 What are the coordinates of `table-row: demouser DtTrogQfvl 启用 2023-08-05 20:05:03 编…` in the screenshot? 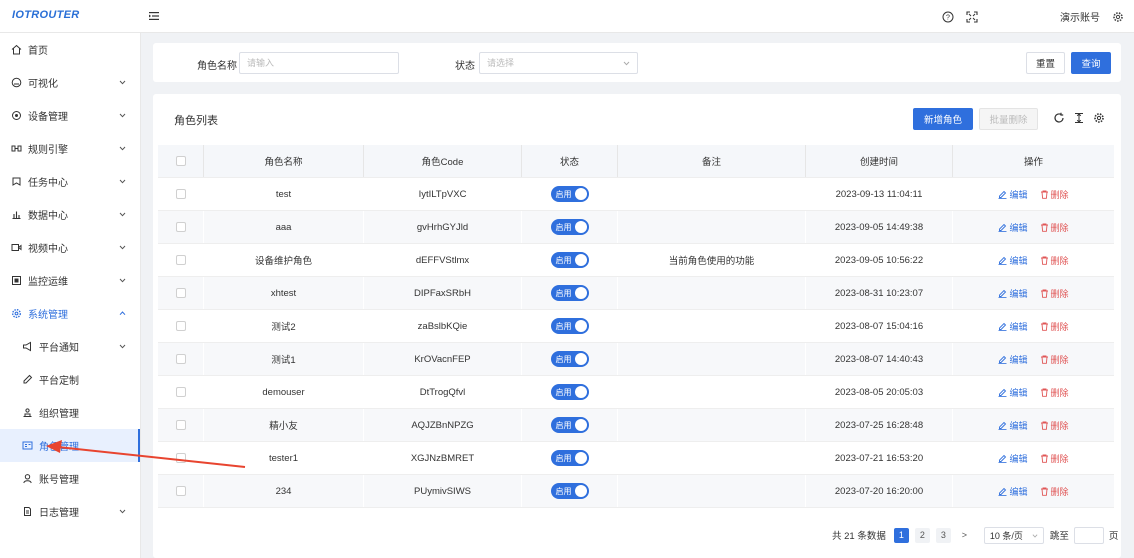 It's located at (636, 392).